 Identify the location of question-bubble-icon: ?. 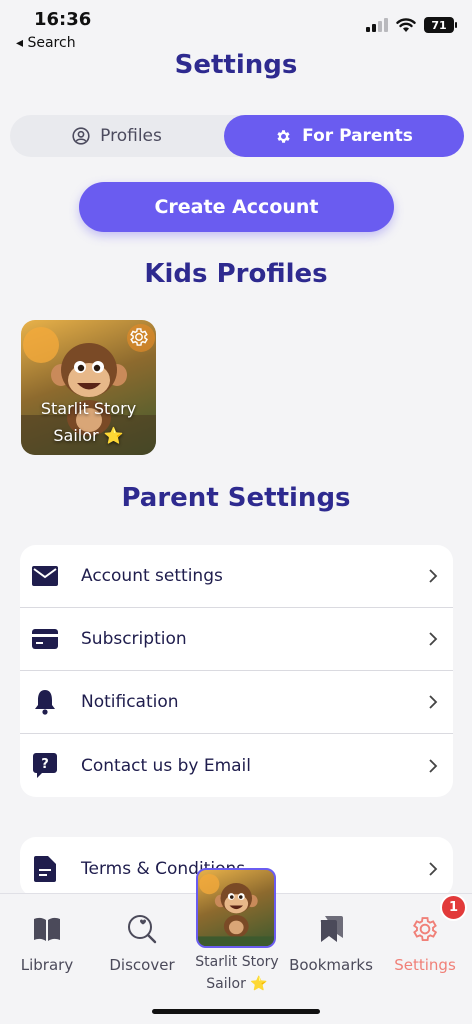
(45, 765).